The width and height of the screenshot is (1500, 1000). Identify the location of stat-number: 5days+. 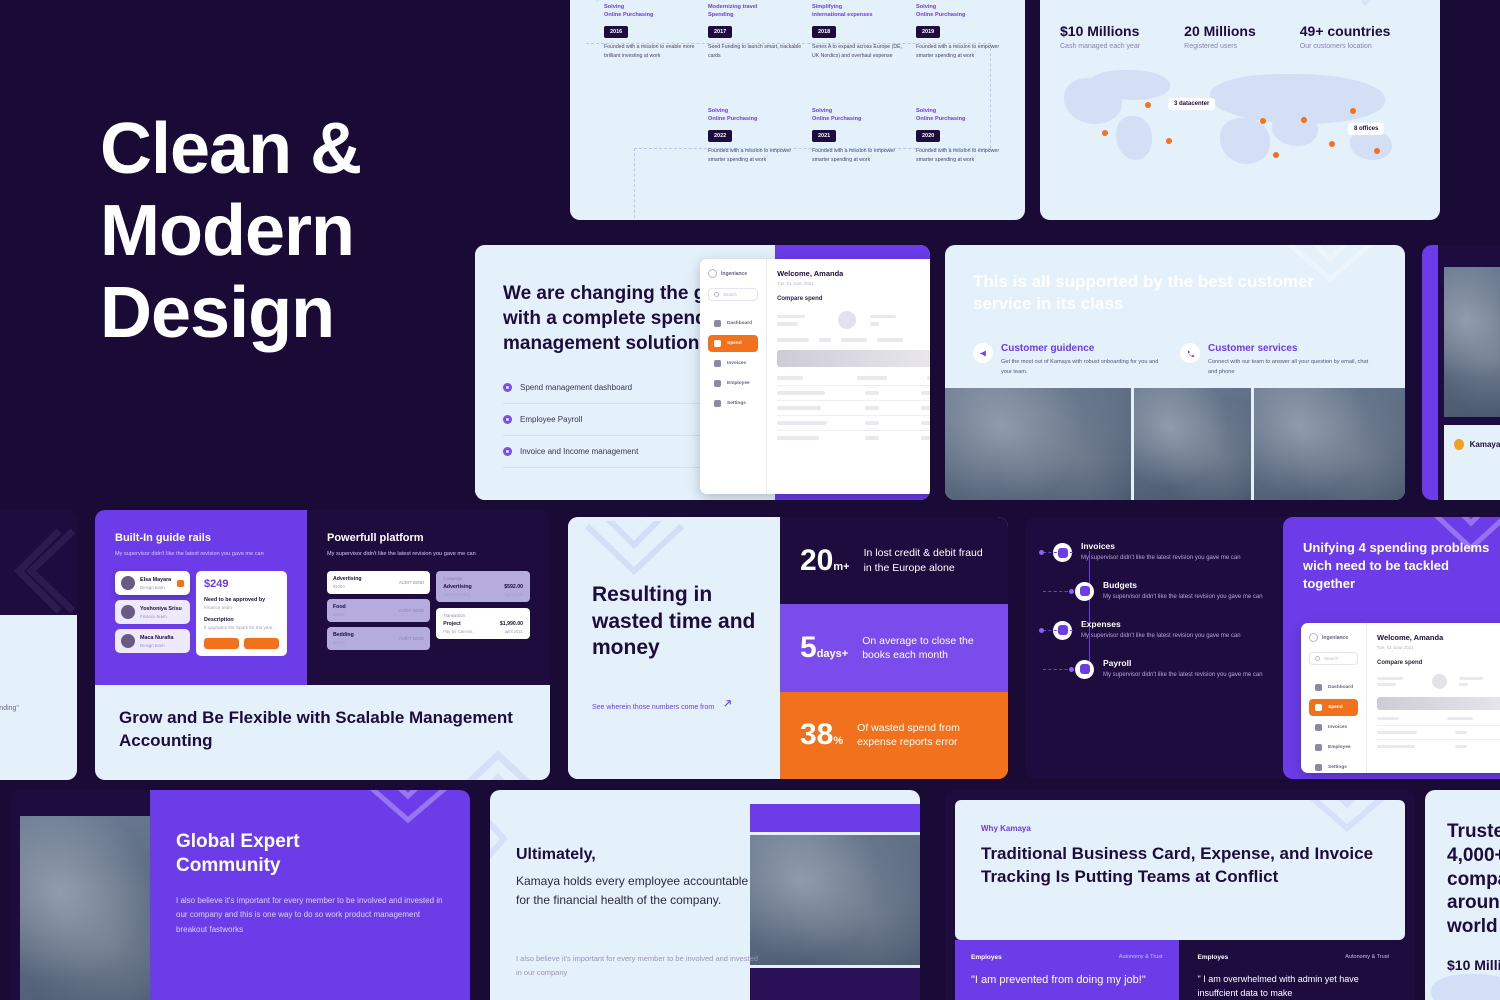
(824, 647).